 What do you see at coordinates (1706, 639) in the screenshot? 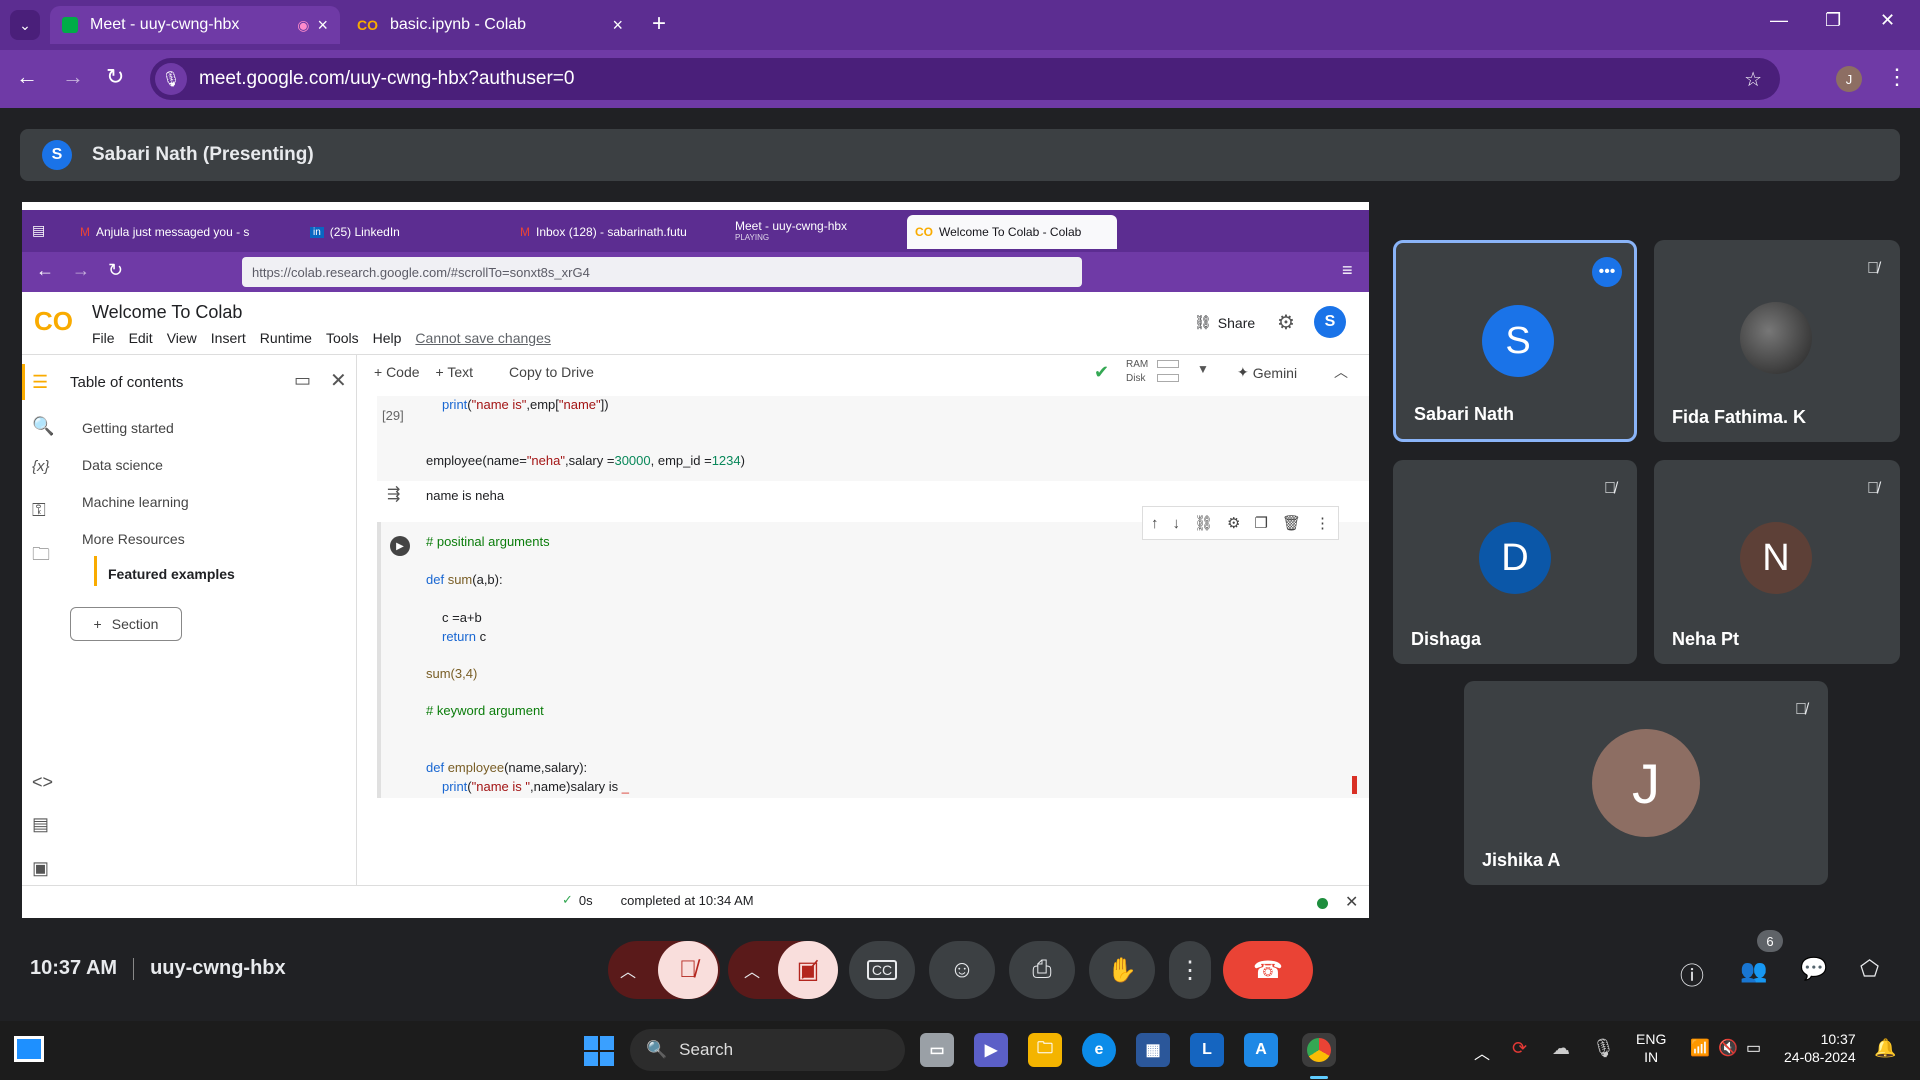
I see `participant-name: Neha Pt` at bounding box center [1706, 639].